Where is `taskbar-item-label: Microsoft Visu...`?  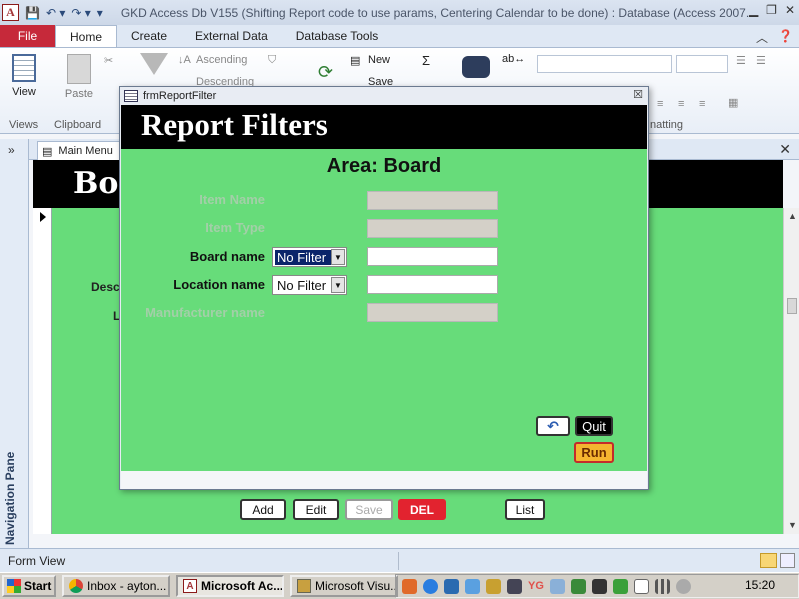 taskbar-item-label: Microsoft Visu... is located at coordinates (356, 586).